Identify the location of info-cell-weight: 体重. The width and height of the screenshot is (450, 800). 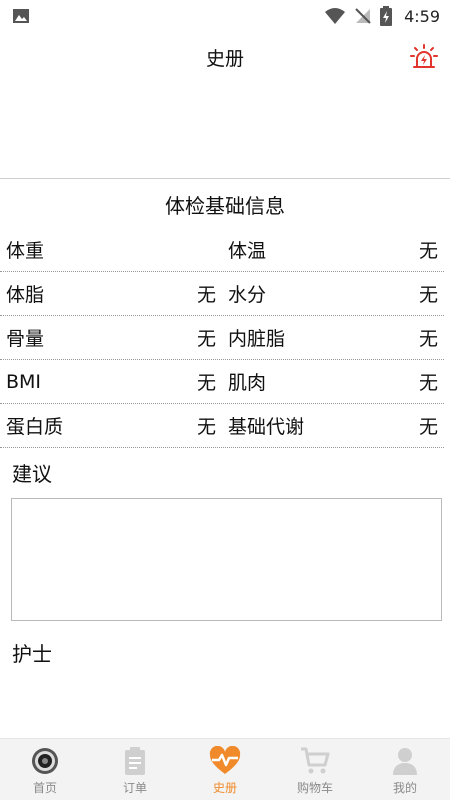
(111, 249).